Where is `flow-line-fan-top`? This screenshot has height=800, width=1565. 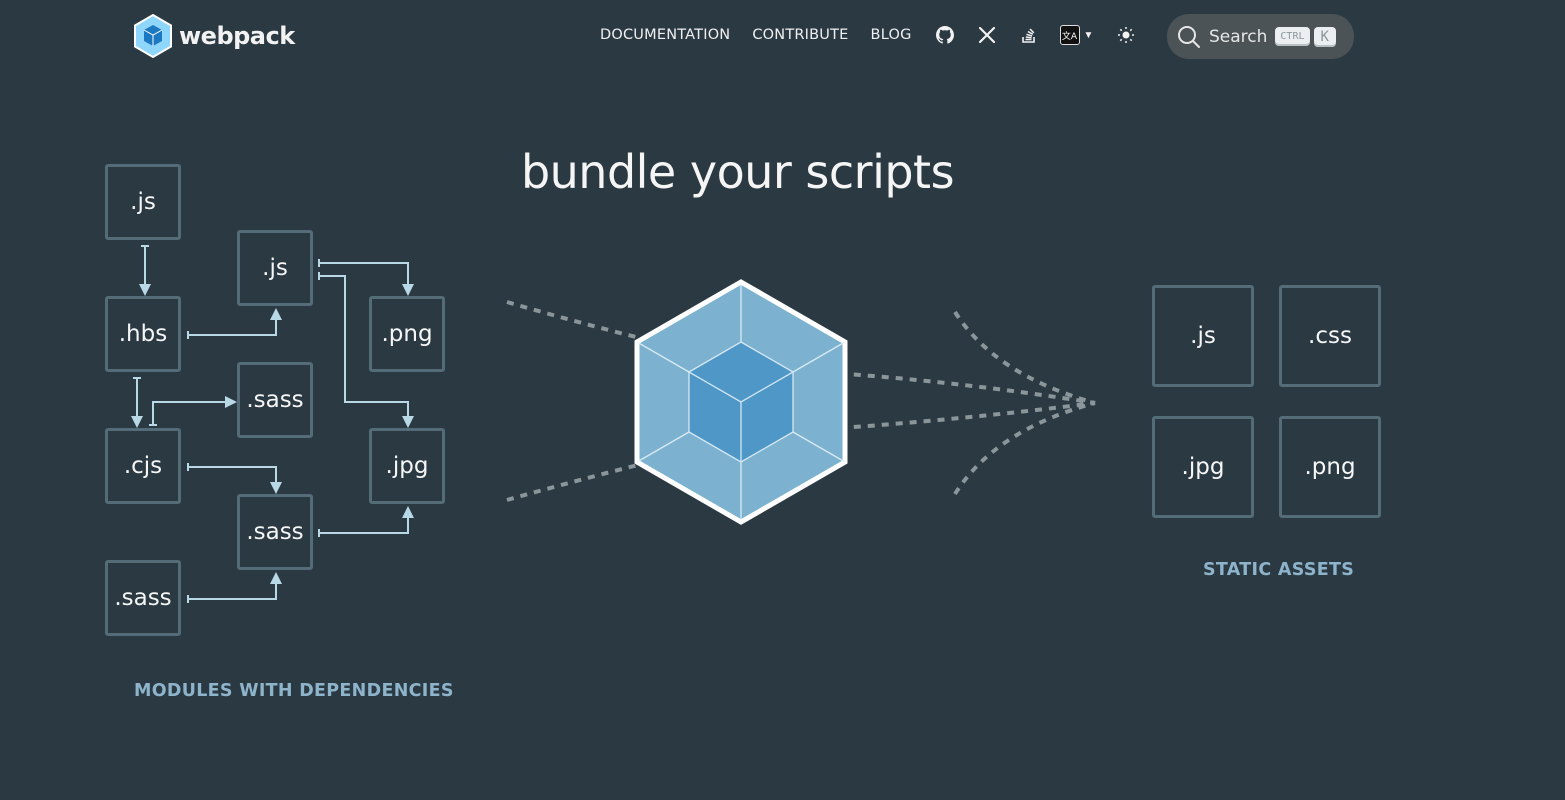 flow-line-fan-top is located at coordinates (1024, 357).